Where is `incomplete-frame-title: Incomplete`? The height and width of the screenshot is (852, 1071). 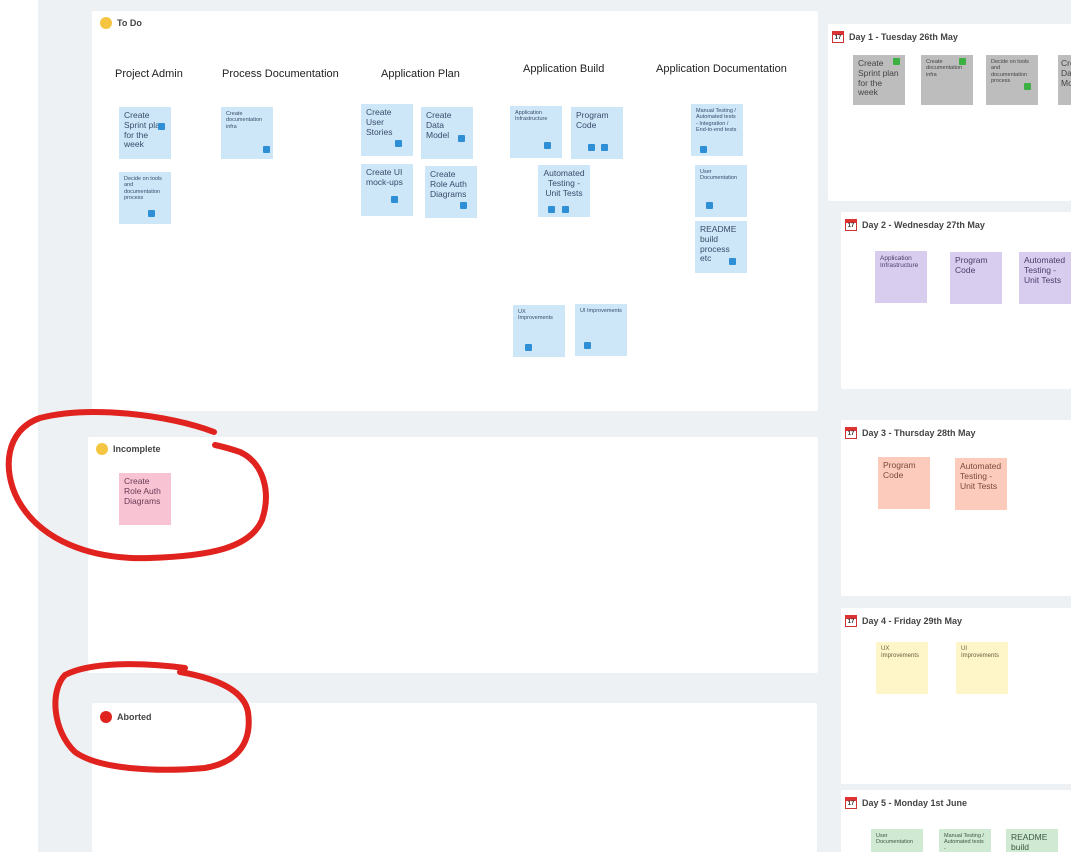
incomplete-frame-title: Incomplete is located at coordinates (128, 449).